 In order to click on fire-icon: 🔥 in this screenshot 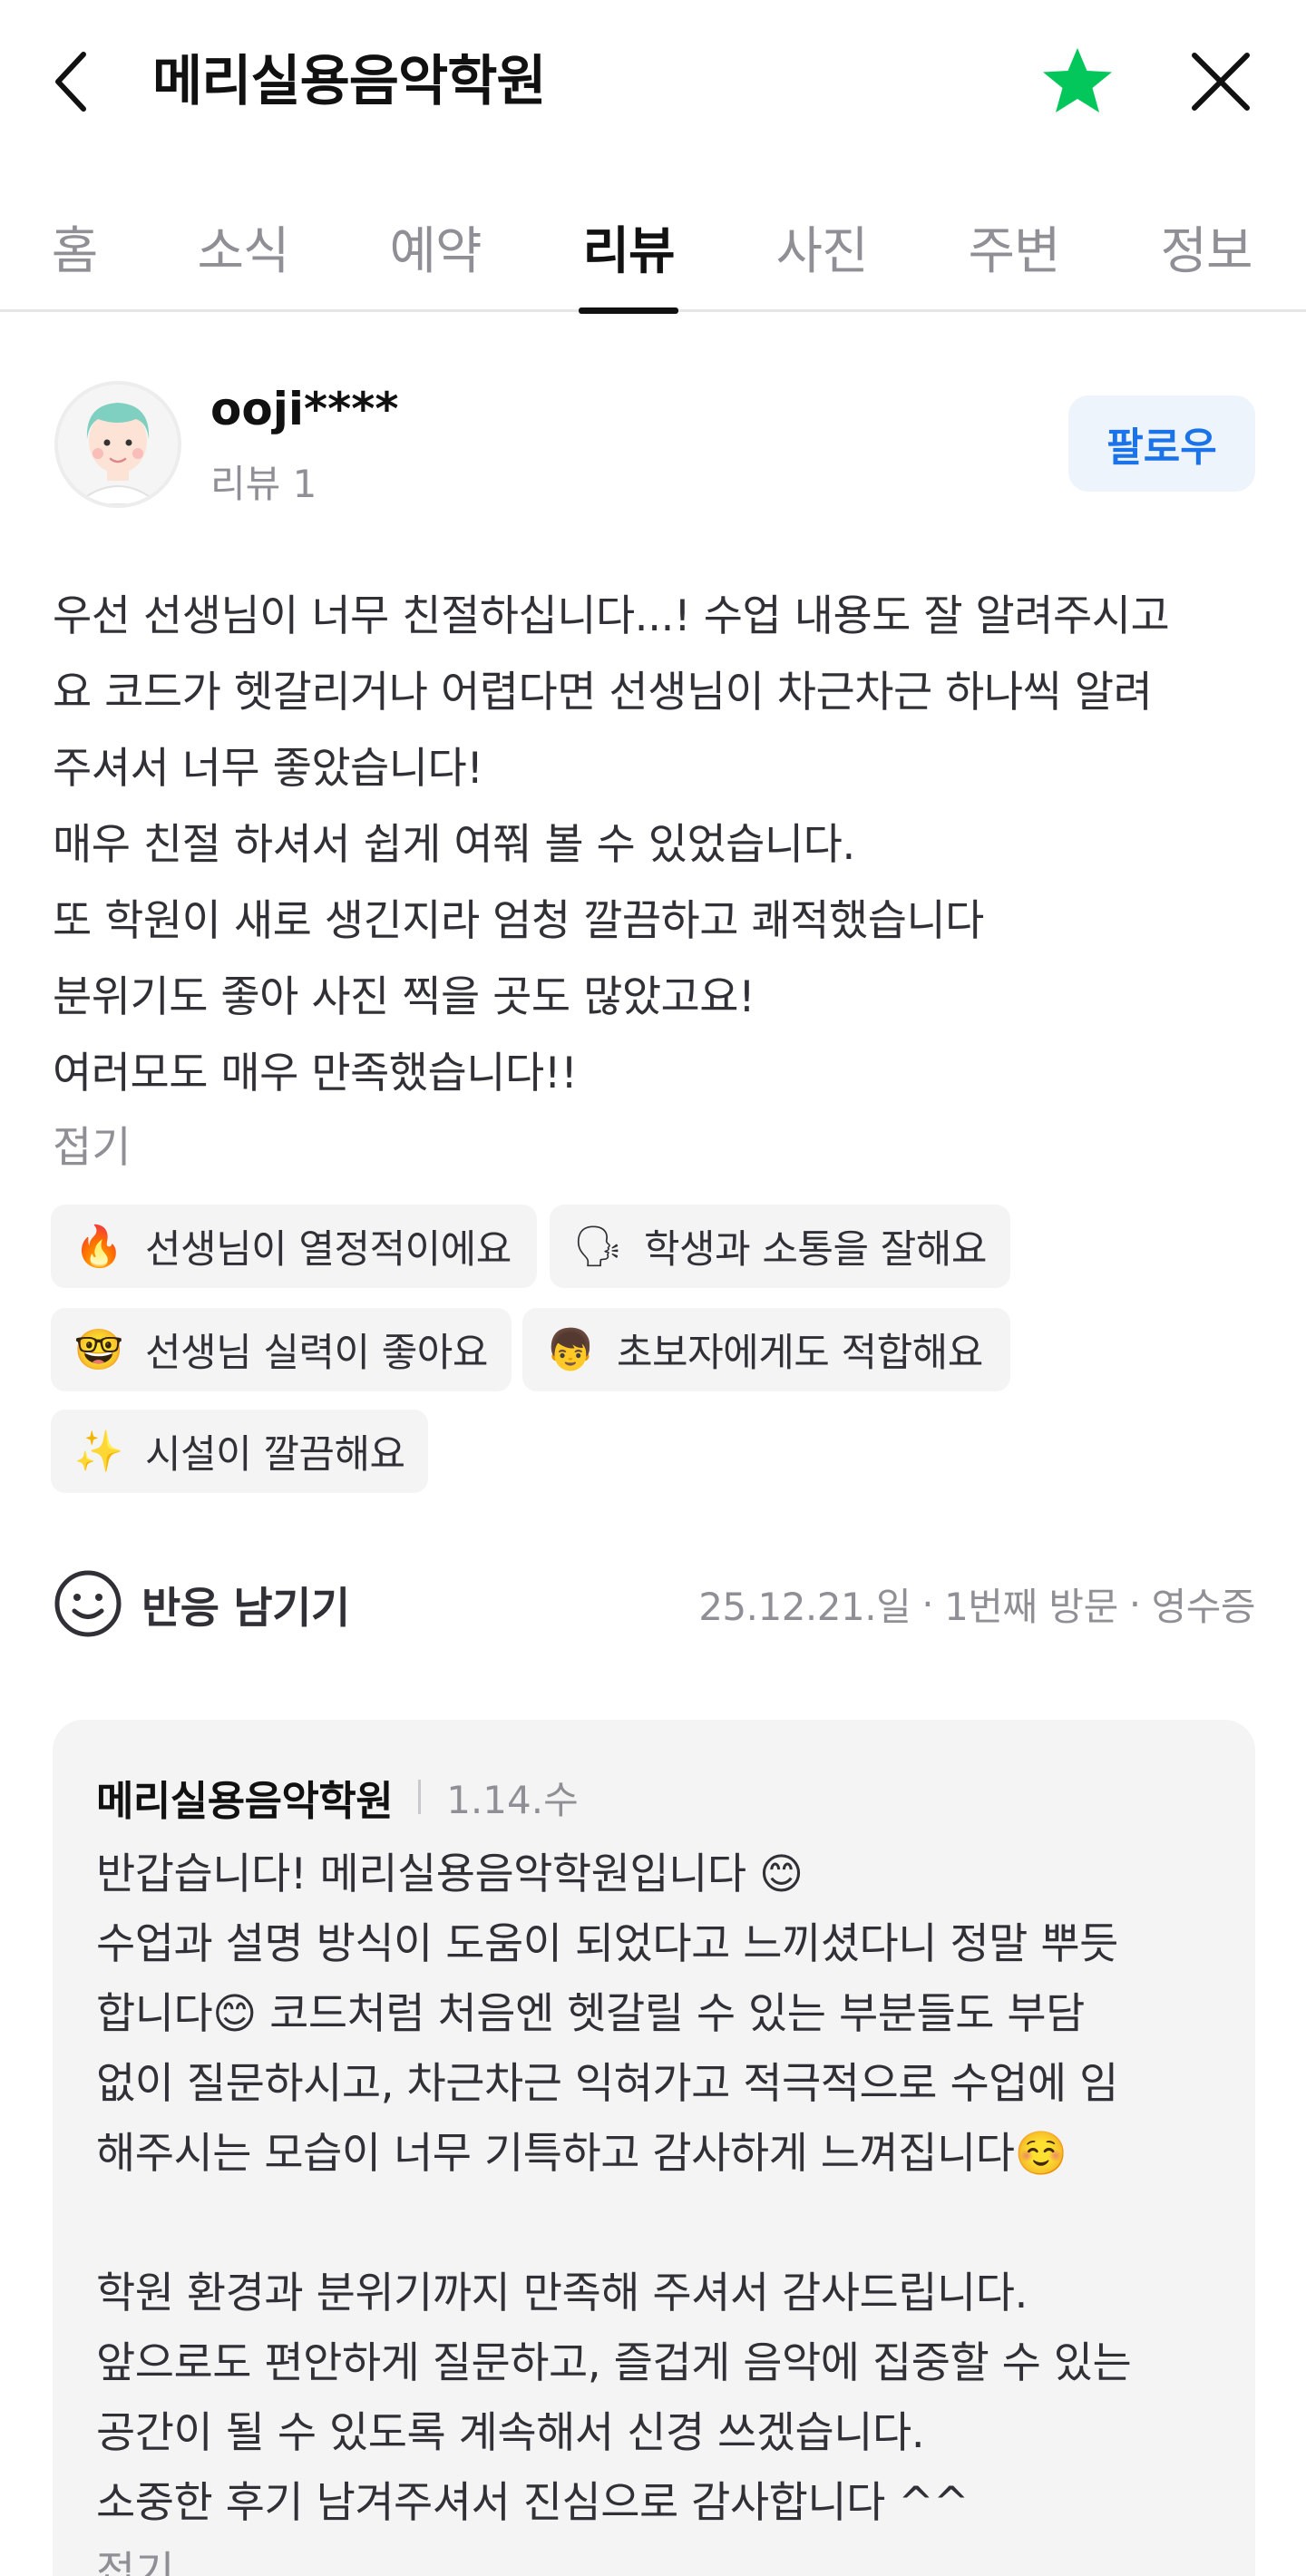, I will do `click(98, 1247)`.